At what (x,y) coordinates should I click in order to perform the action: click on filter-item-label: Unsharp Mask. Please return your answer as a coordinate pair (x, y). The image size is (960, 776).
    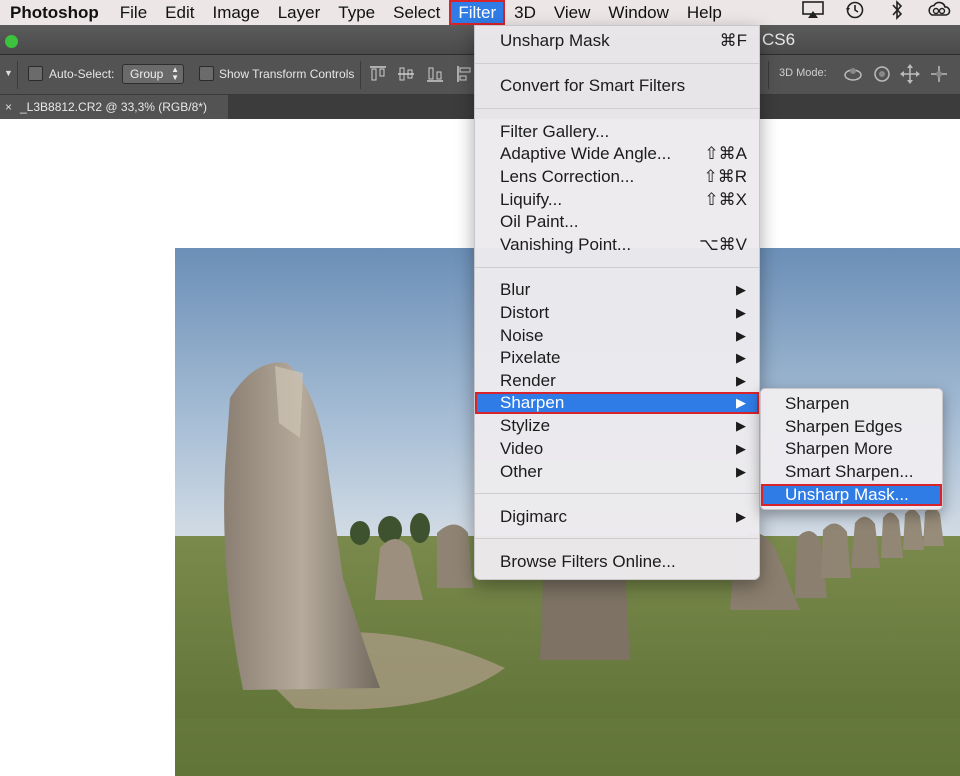
    Looking at the image, I should click on (555, 40).